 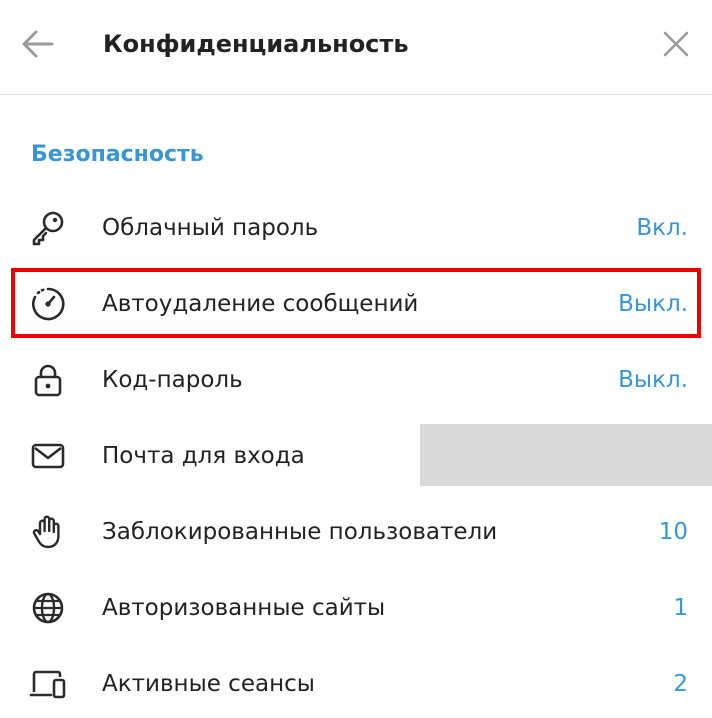 I want to click on globe-icon, so click(x=48, y=608).